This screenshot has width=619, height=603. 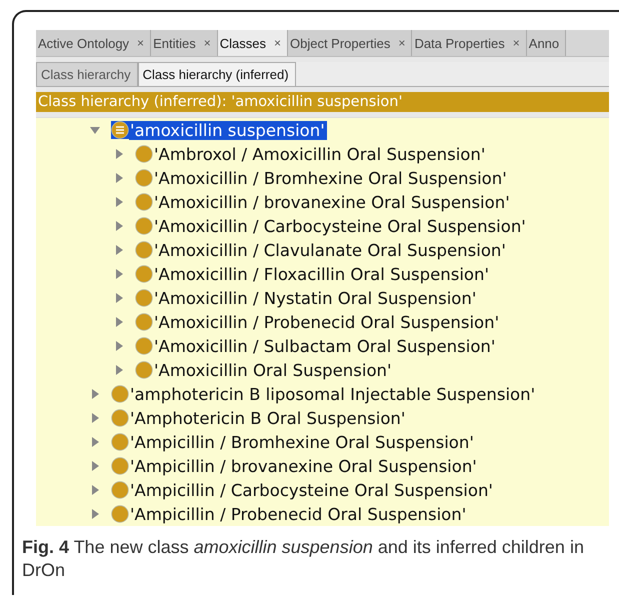 What do you see at coordinates (325, 346) in the screenshot?
I see `tree-item: 'Amoxicillin / Sulbactam Oral Suspension'` at bounding box center [325, 346].